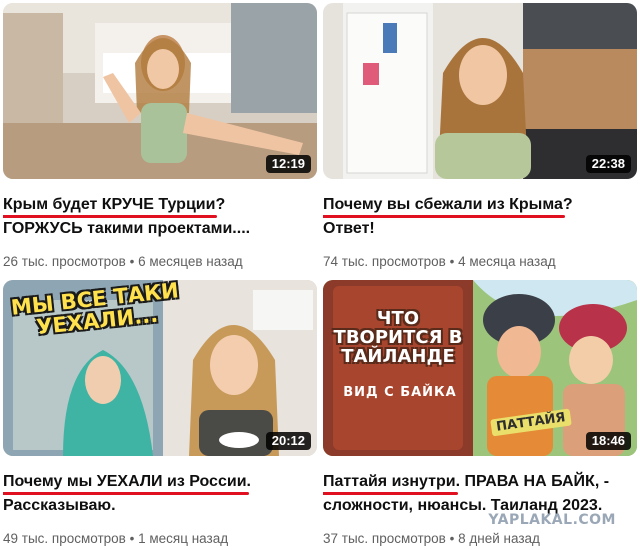 This screenshot has height=550, width=640. I want to click on video-title: Почему мы УЕХАЛИ из России. Рассказываю., so click(160, 494).